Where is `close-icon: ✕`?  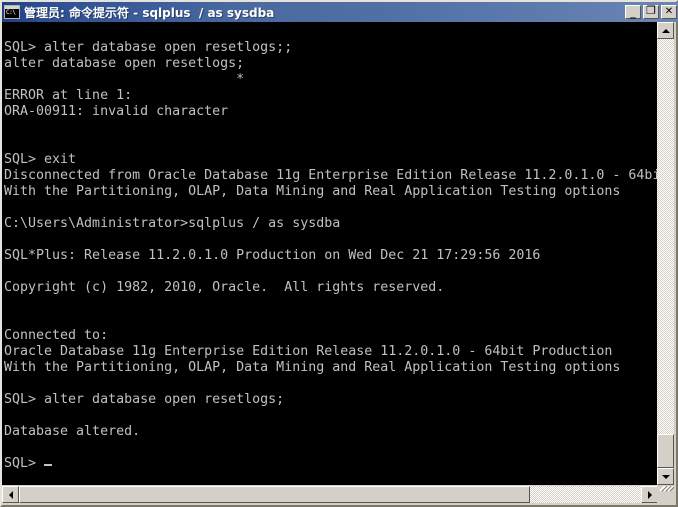 close-icon: ✕ is located at coordinates (669, 11).